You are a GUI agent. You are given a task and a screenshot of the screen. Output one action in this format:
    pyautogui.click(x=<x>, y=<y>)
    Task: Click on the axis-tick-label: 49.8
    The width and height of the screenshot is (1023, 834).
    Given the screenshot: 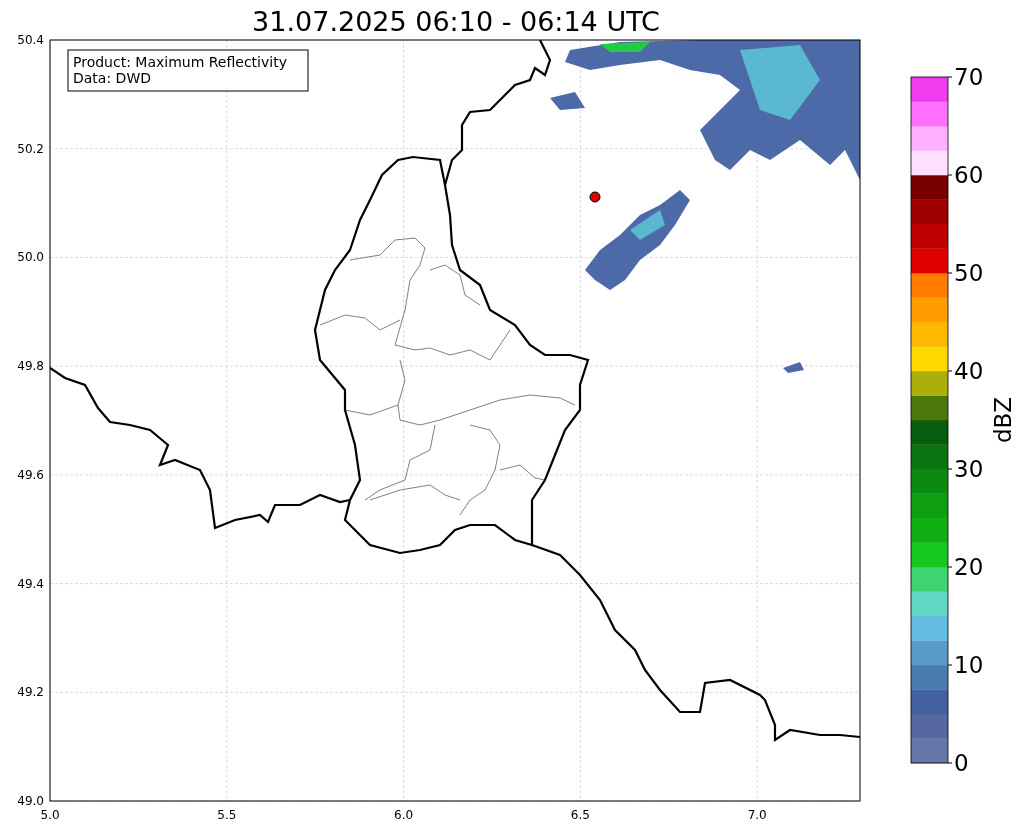 What is the action you would take?
    pyautogui.click(x=30, y=366)
    